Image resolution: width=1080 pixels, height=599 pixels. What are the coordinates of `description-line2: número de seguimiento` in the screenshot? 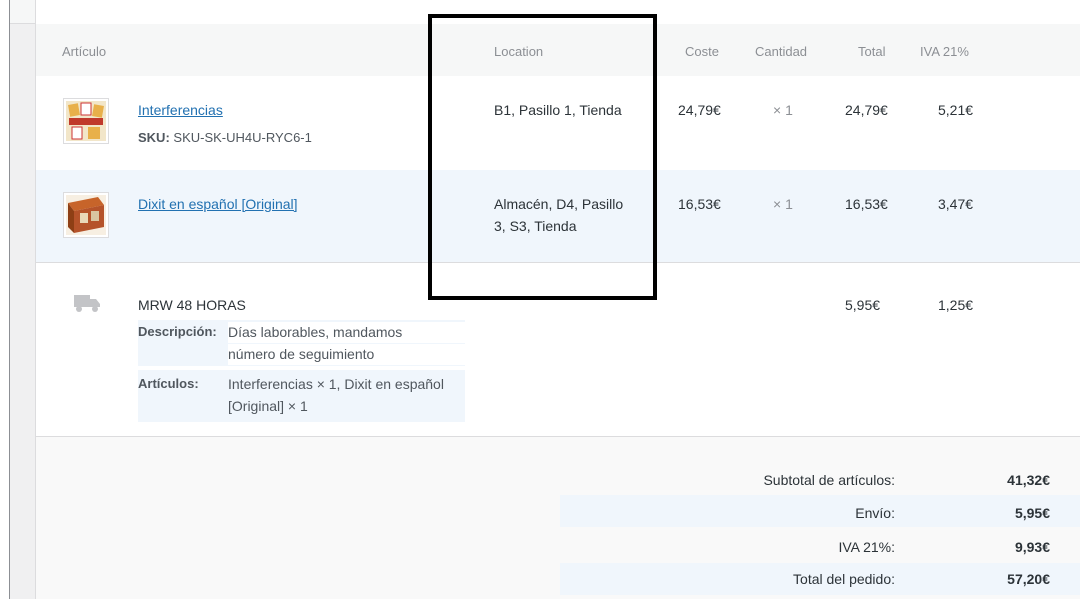 It's located at (346, 354).